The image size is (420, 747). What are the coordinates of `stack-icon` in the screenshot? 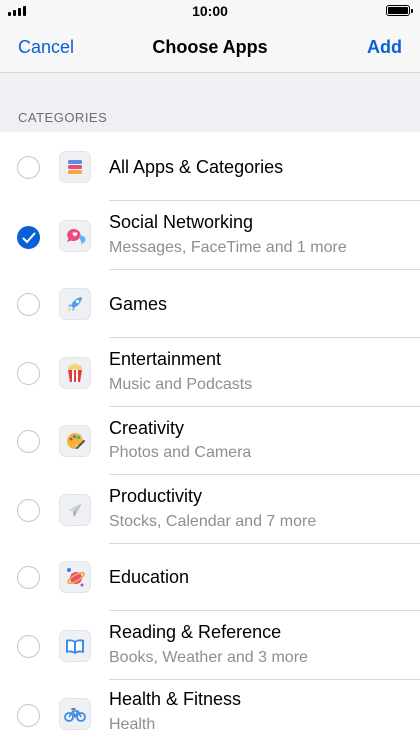 It's located at (75, 167).